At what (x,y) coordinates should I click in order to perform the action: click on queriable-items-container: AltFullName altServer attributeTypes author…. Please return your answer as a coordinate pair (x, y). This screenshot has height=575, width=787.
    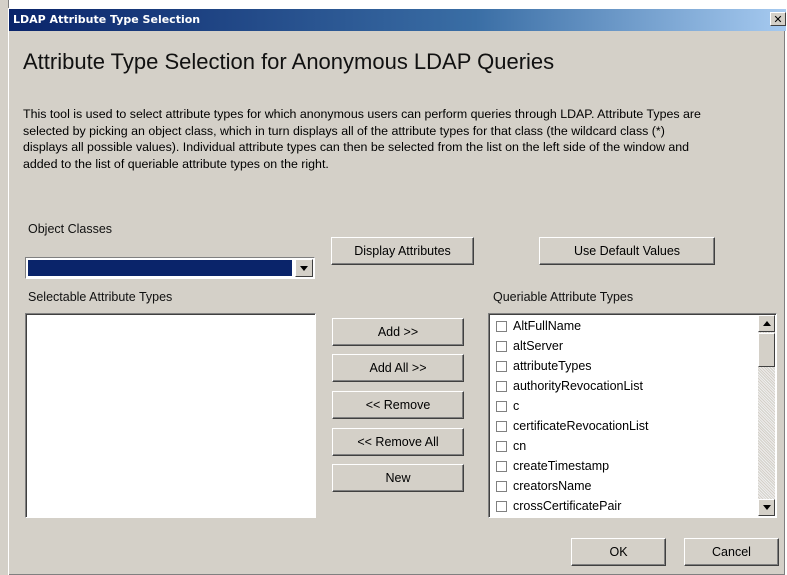
    Looking at the image, I should click on (624, 416).